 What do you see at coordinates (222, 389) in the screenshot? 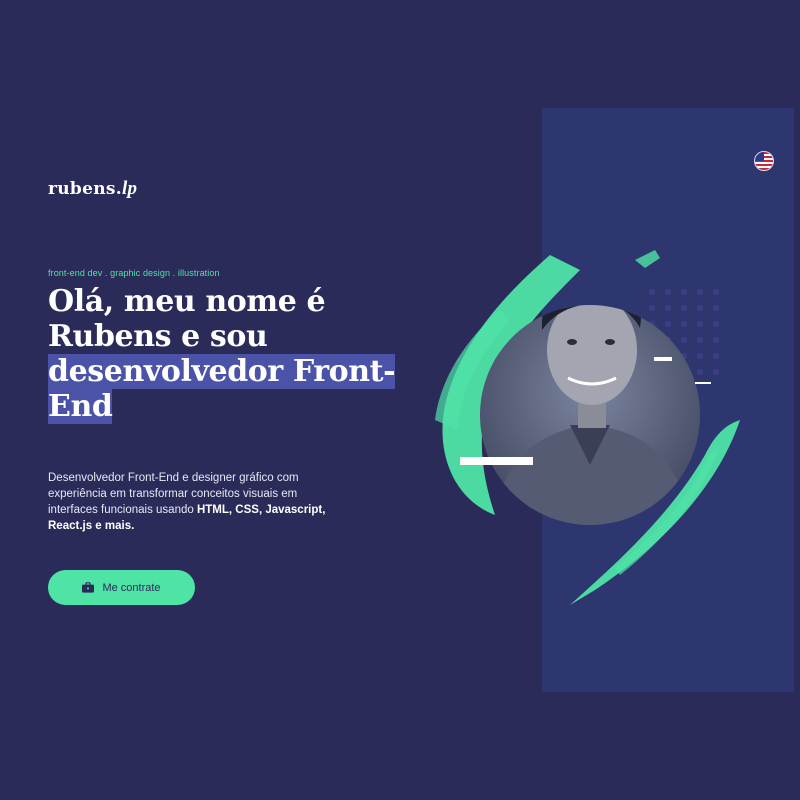
I see `headline-highlight: desenvolvedor Front-End` at bounding box center [222, 389].